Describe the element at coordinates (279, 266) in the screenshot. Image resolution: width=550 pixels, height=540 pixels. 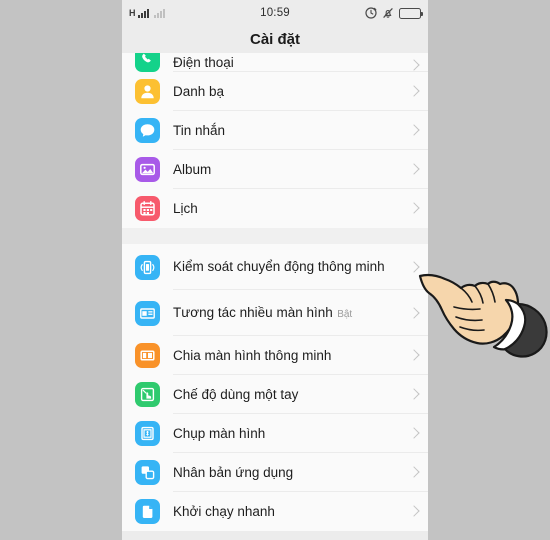
I see `list-item-label: Kiểm soát chuyển động thông minh` at that location.